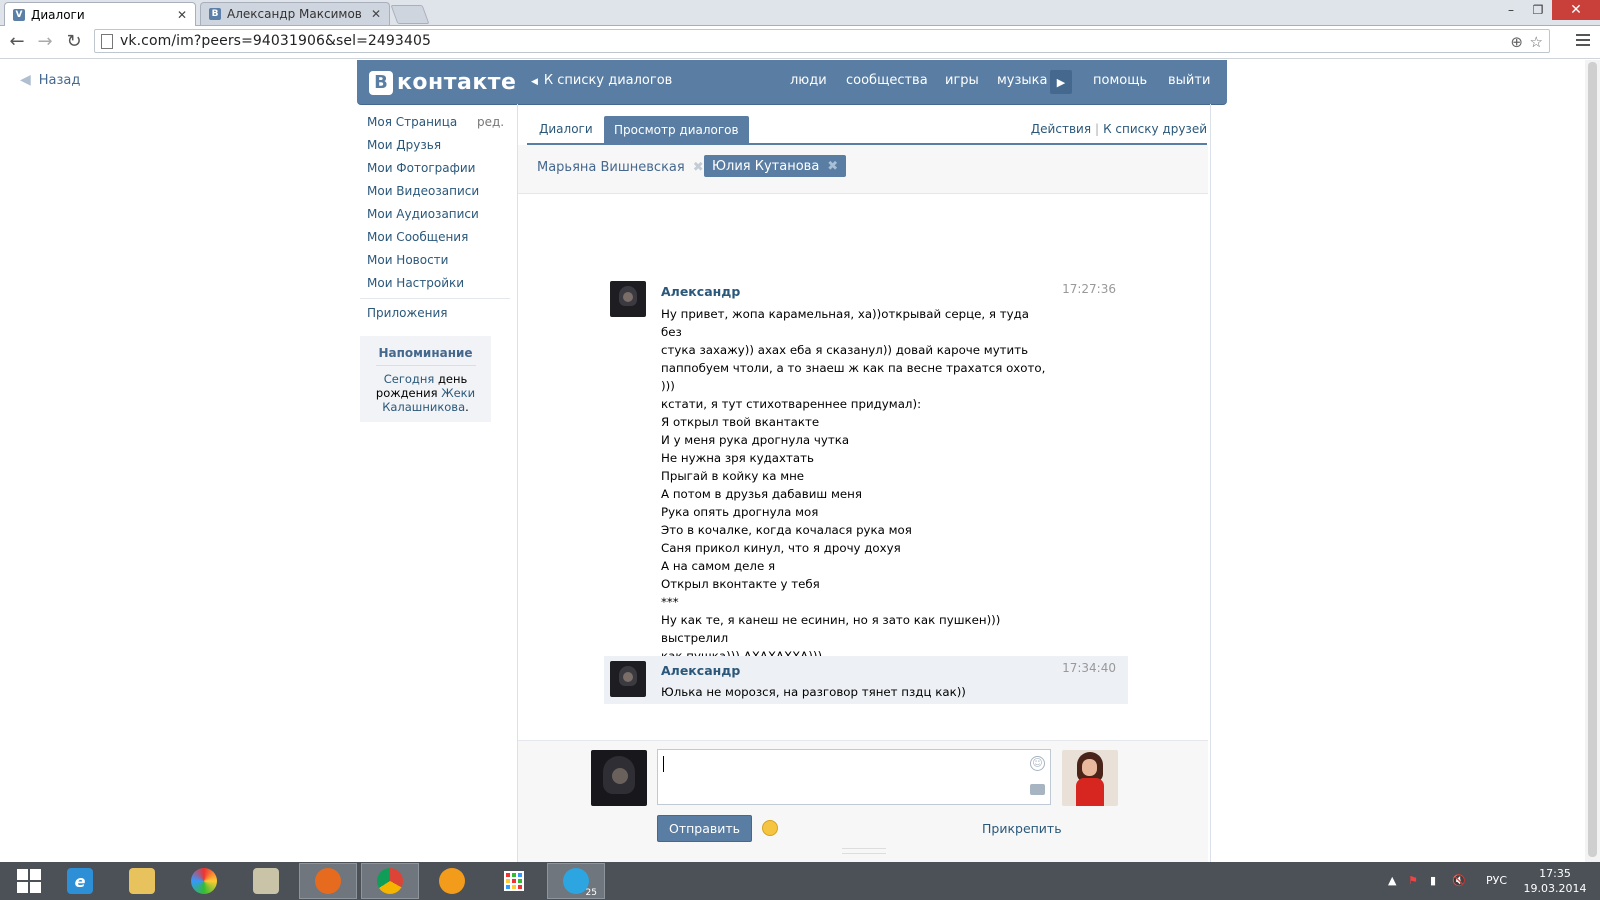 The height and width of the screenshot is (900, 1600). Describe the element at coordinates (1496, 880) in the screenshot. I see `language-indicator: РУС` at that location.